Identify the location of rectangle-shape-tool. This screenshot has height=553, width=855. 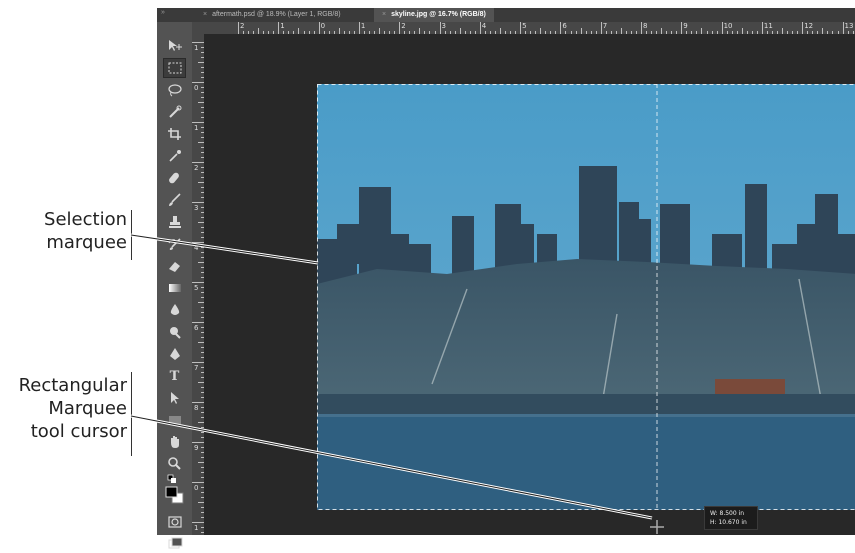
(174, 420).